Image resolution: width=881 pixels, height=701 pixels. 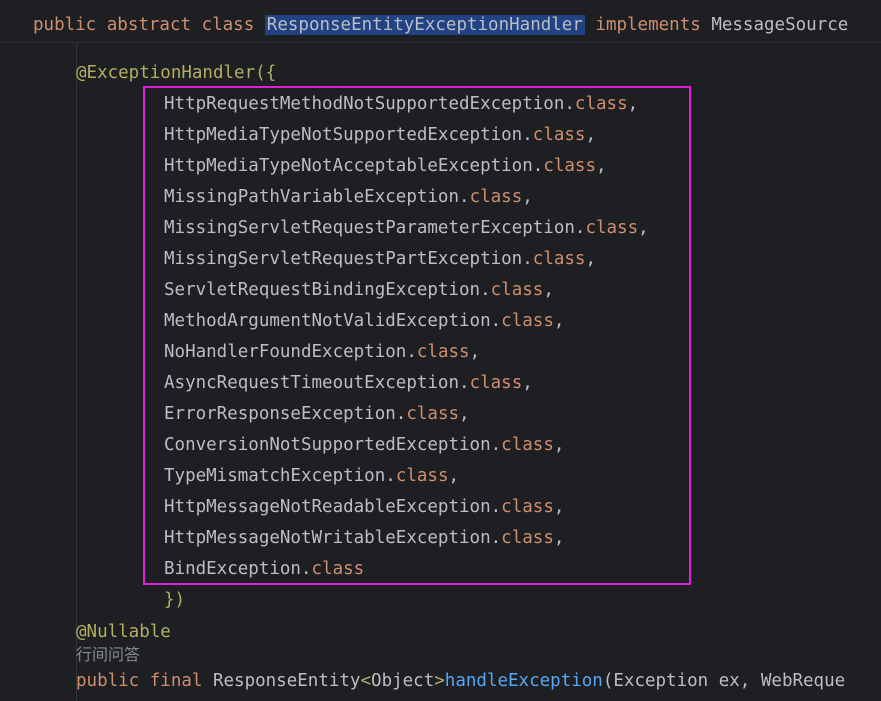 What do you see at coordinates (266, 73) in the screenshot?
I see `annotation-open-brace: ({` at bounding box center [266, 73].